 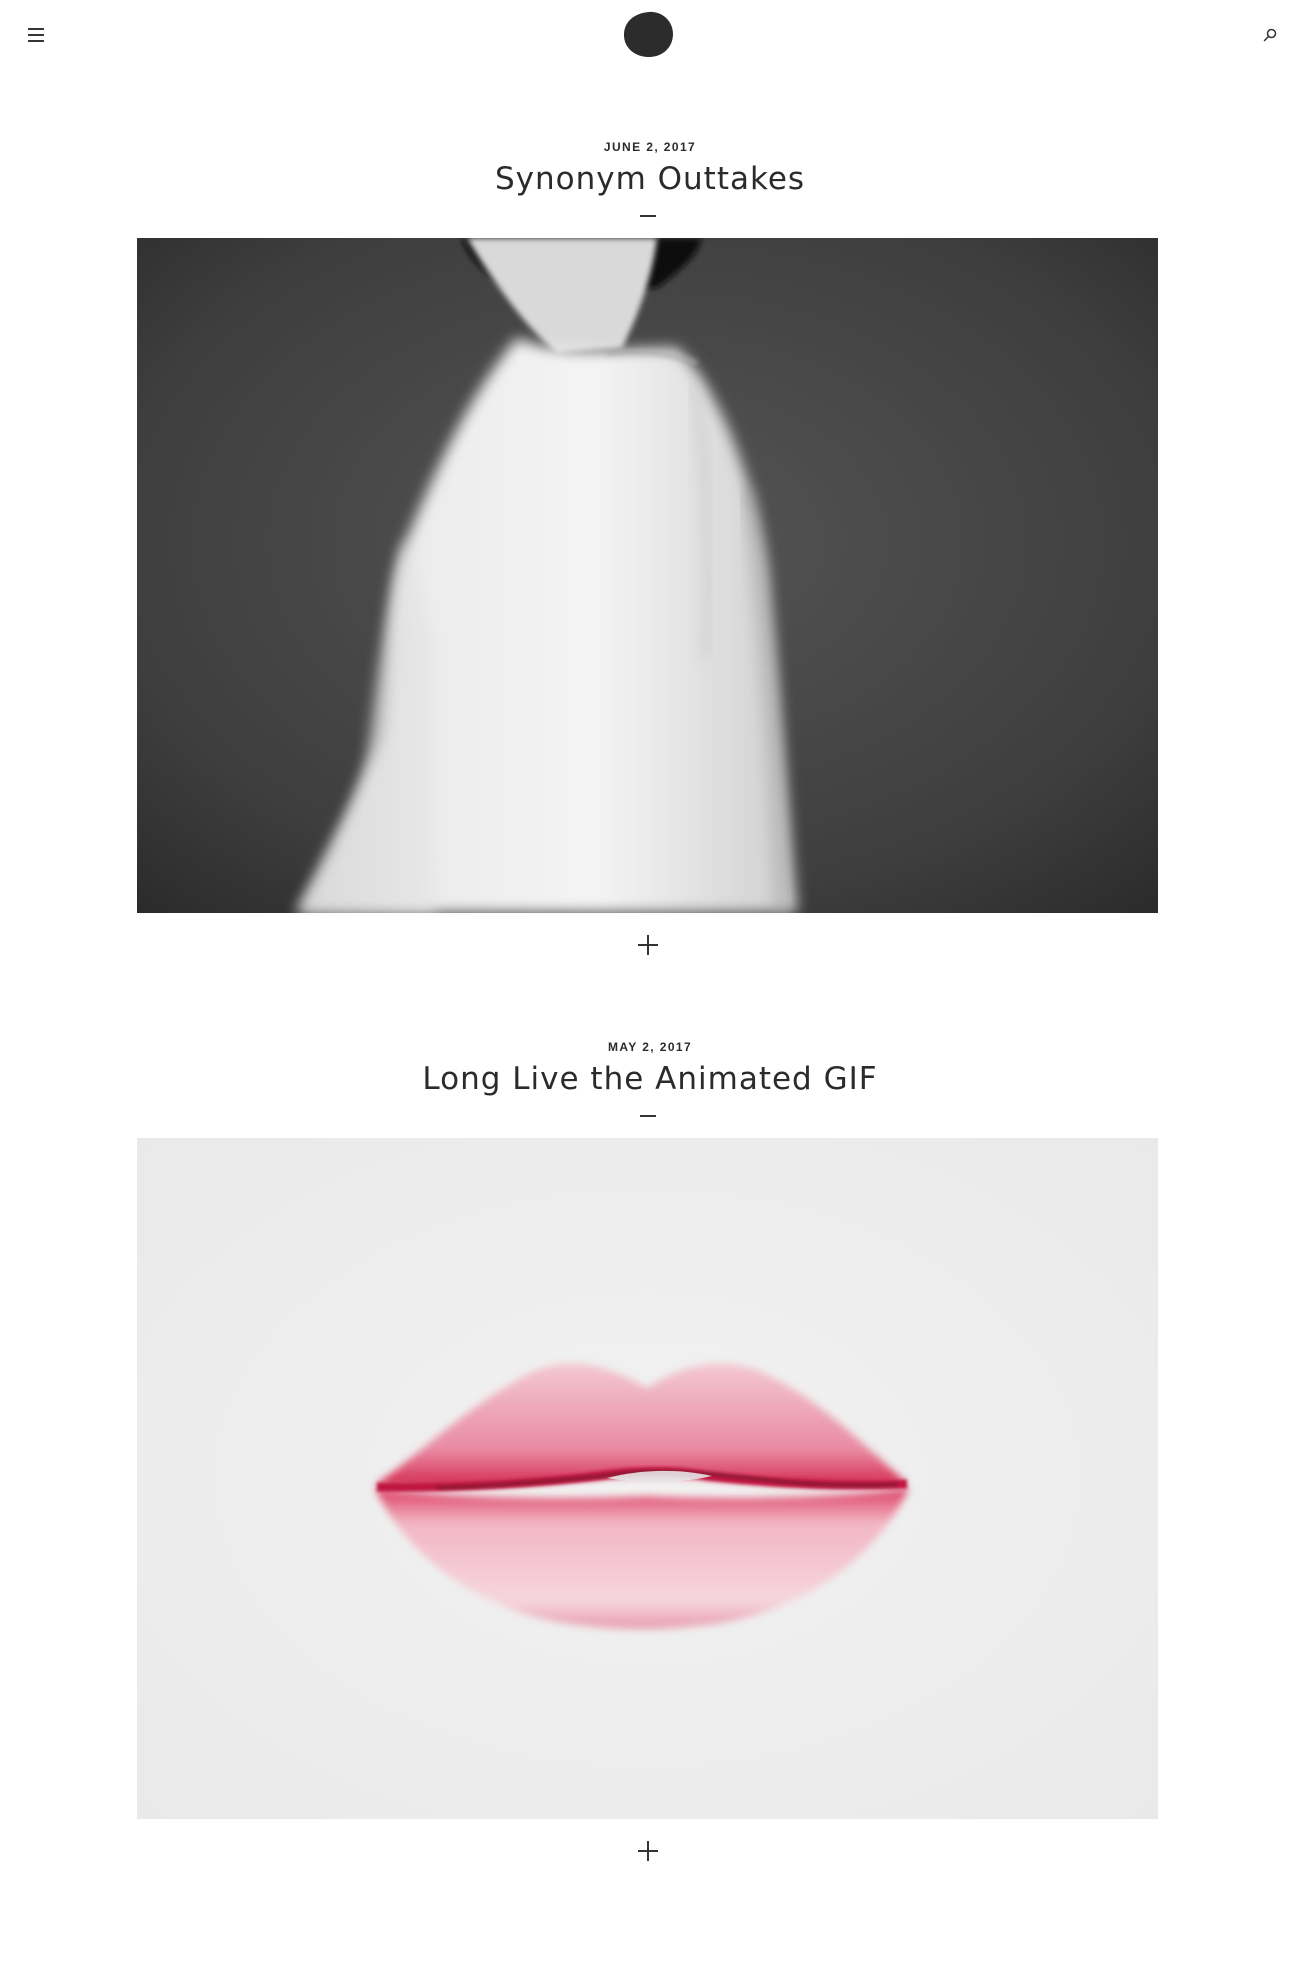 What do you see at coordinates (650, 179) in the screenshot?
I see `post-title-link: Synonym Outtakes` at bounding box center [650, 179].